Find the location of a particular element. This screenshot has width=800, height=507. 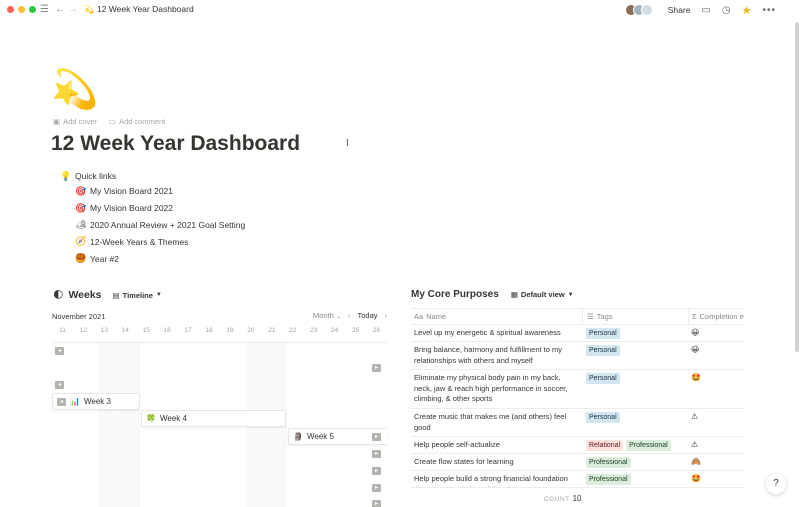

help-button: ? is located at coordinates (776, 484).